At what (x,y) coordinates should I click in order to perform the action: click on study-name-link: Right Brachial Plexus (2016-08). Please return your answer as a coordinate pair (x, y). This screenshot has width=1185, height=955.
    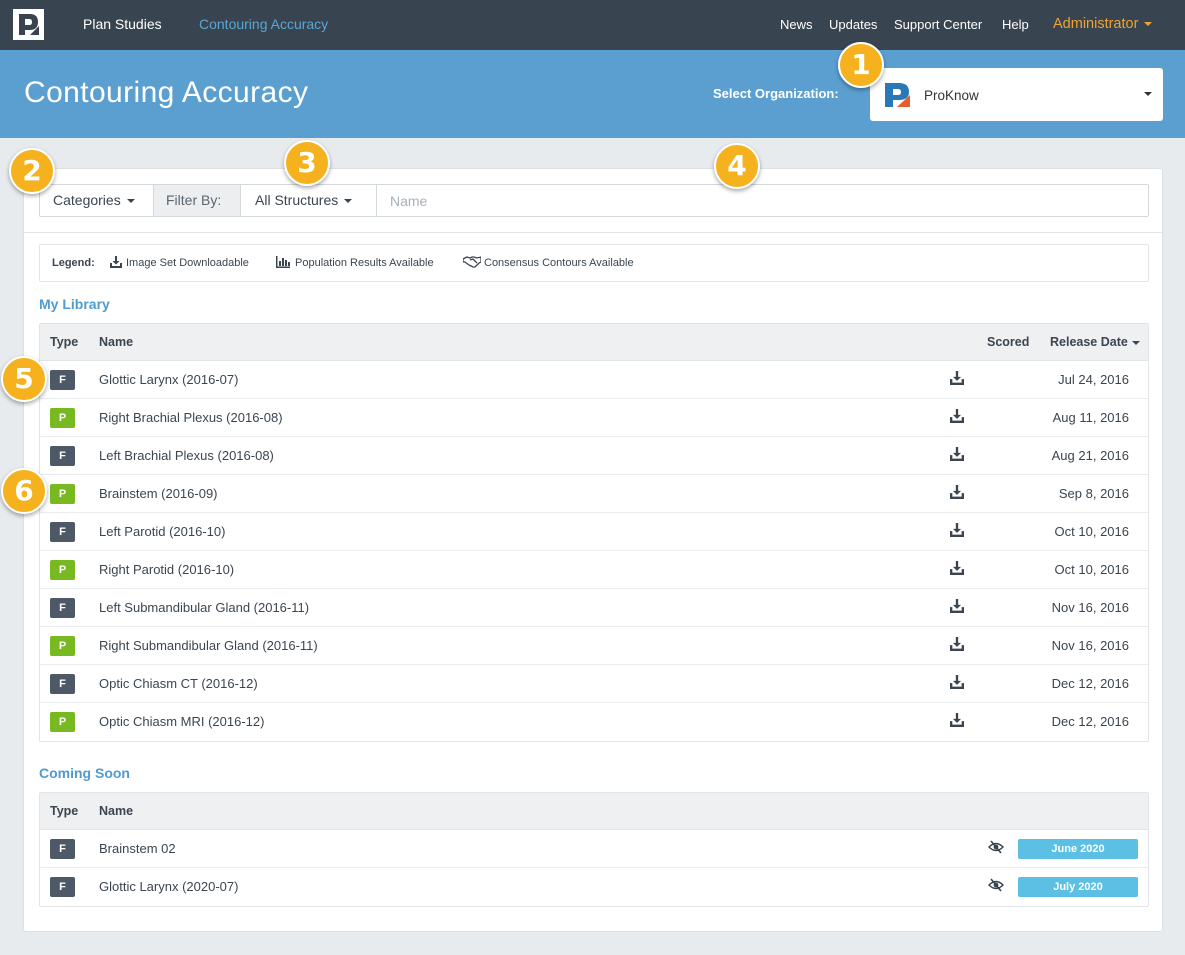
    Looking at the image, I should click on (191, 417).